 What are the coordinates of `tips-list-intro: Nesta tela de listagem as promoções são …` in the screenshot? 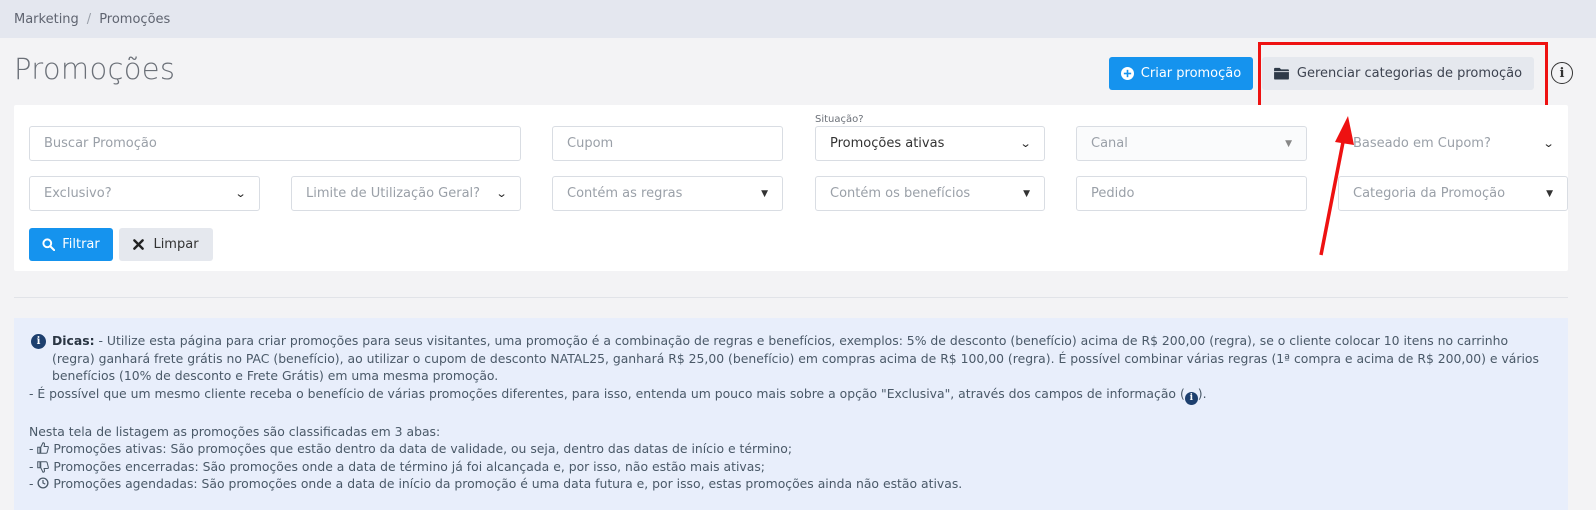 It's located at (235, 431).